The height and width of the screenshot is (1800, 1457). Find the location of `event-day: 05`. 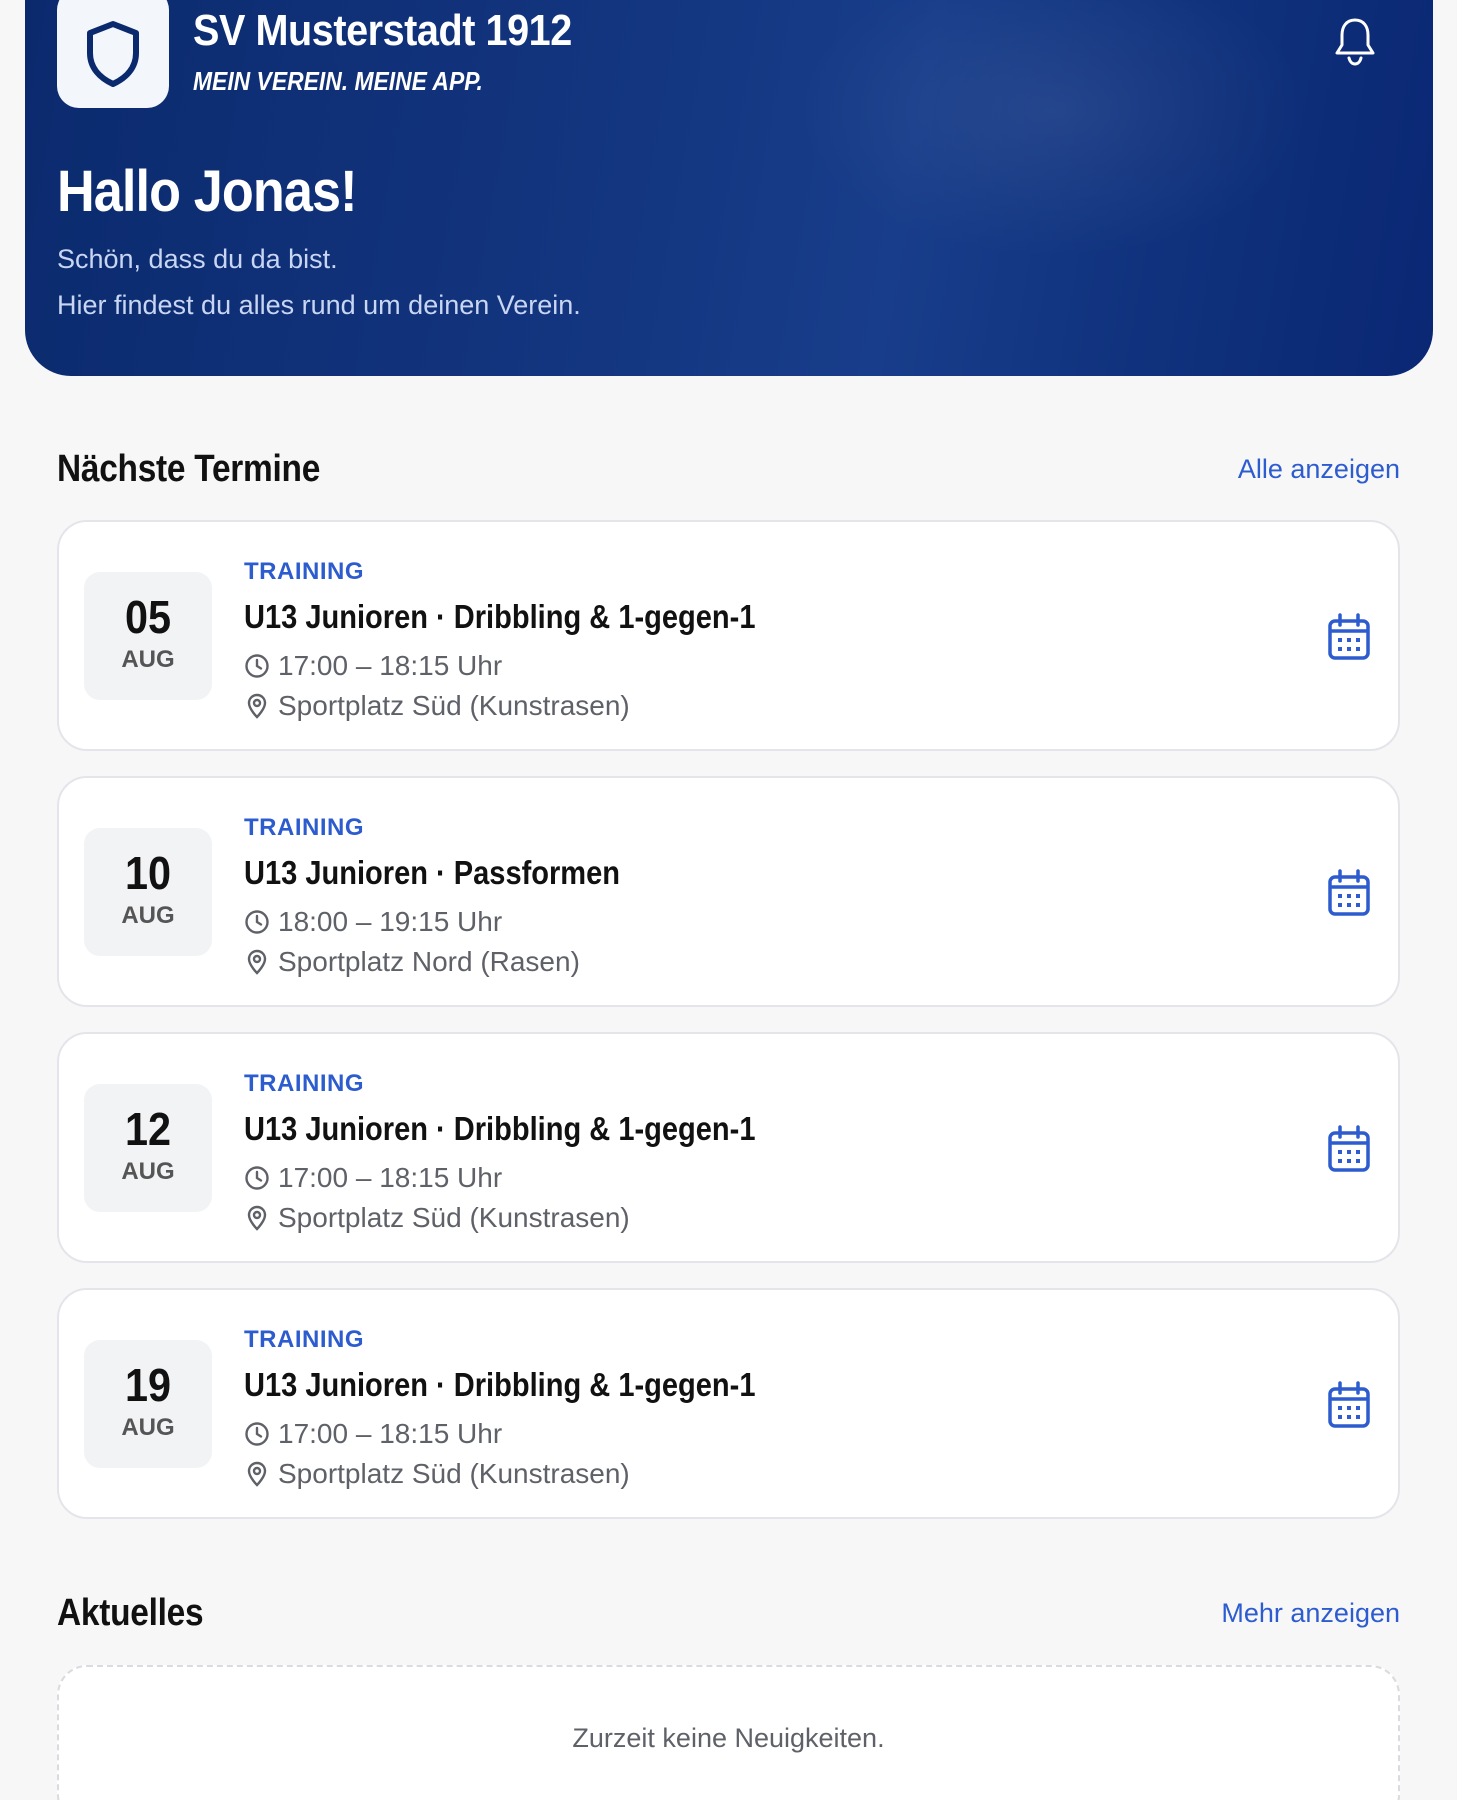

event-day: 05 is located at coordinates (148, 617).